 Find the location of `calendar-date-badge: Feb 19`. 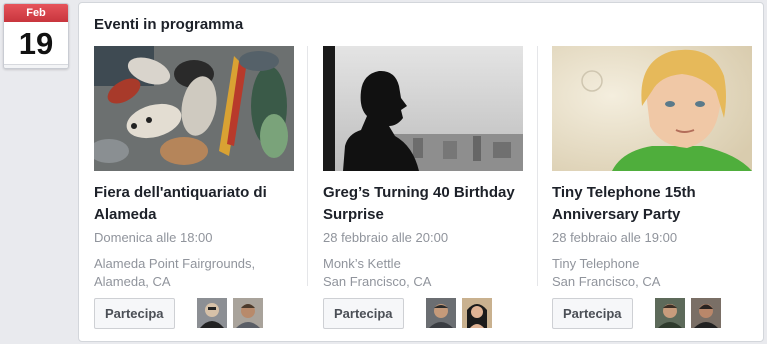

calendar-date-badge: Feb 19 is located at coordinates (36, 36).